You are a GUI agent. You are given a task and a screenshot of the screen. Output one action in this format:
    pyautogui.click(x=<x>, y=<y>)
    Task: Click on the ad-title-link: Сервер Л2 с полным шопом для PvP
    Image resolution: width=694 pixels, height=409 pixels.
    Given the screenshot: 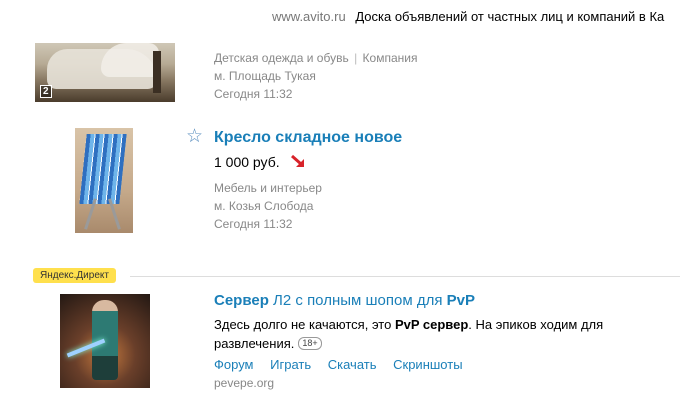 What is the action you would take?
    pyautogui.click(x=344, y=301)
    